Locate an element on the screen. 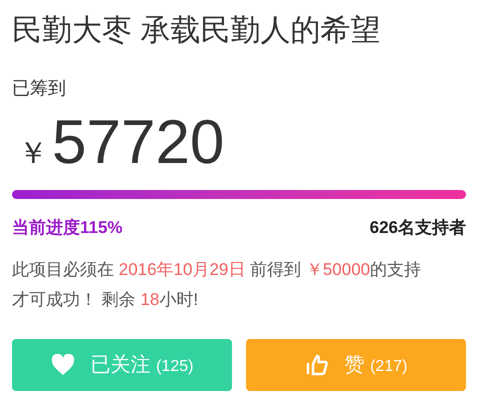 The height and width of the screenshot is (415, 484). currency-symbol: ￥ is located at coordinates (33, 154).